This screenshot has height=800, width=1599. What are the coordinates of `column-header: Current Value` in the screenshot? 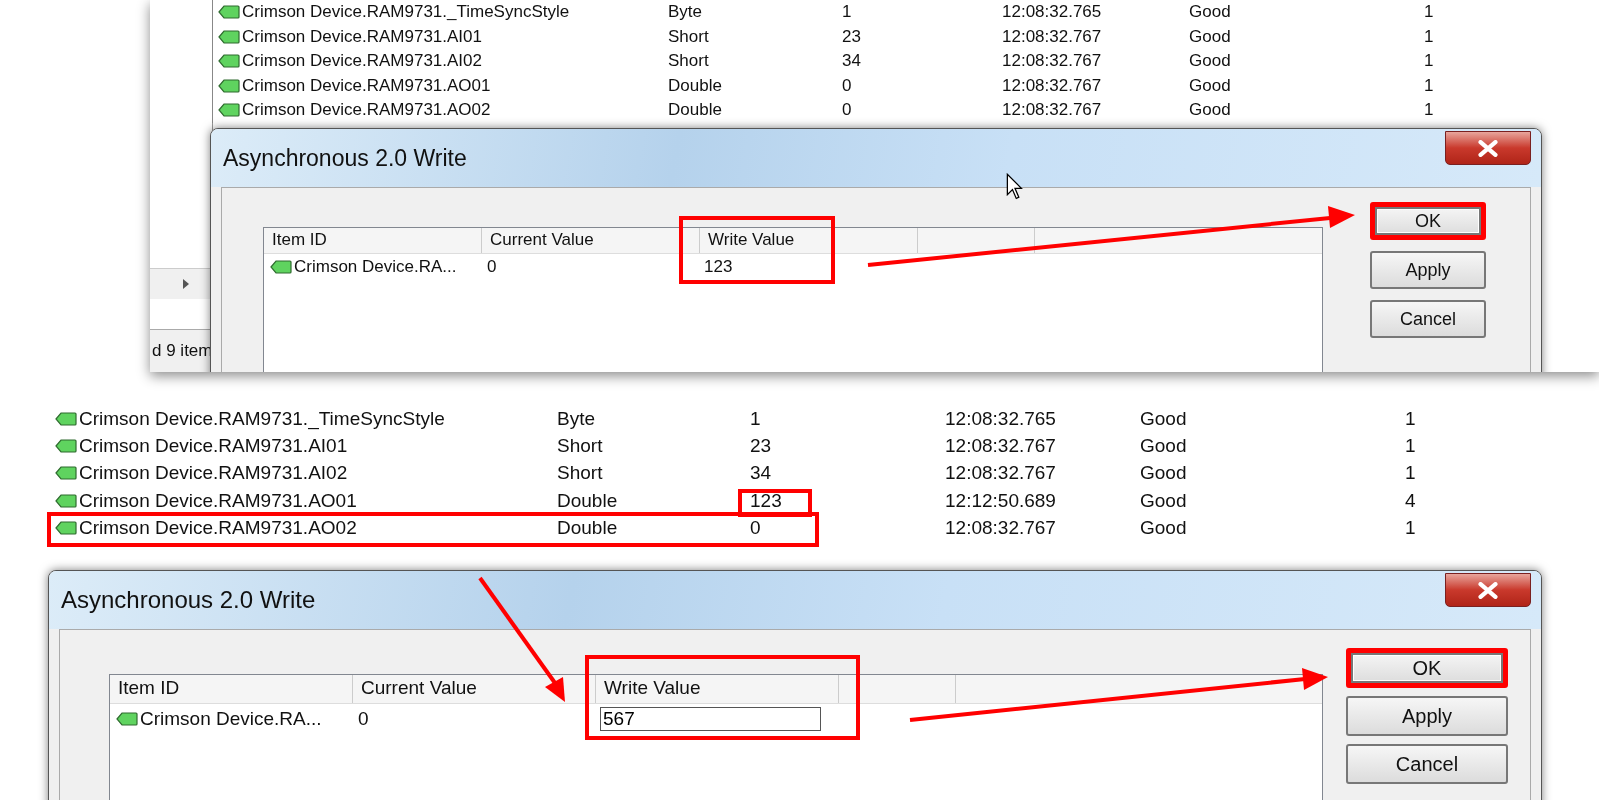 It's located at (591, 240).